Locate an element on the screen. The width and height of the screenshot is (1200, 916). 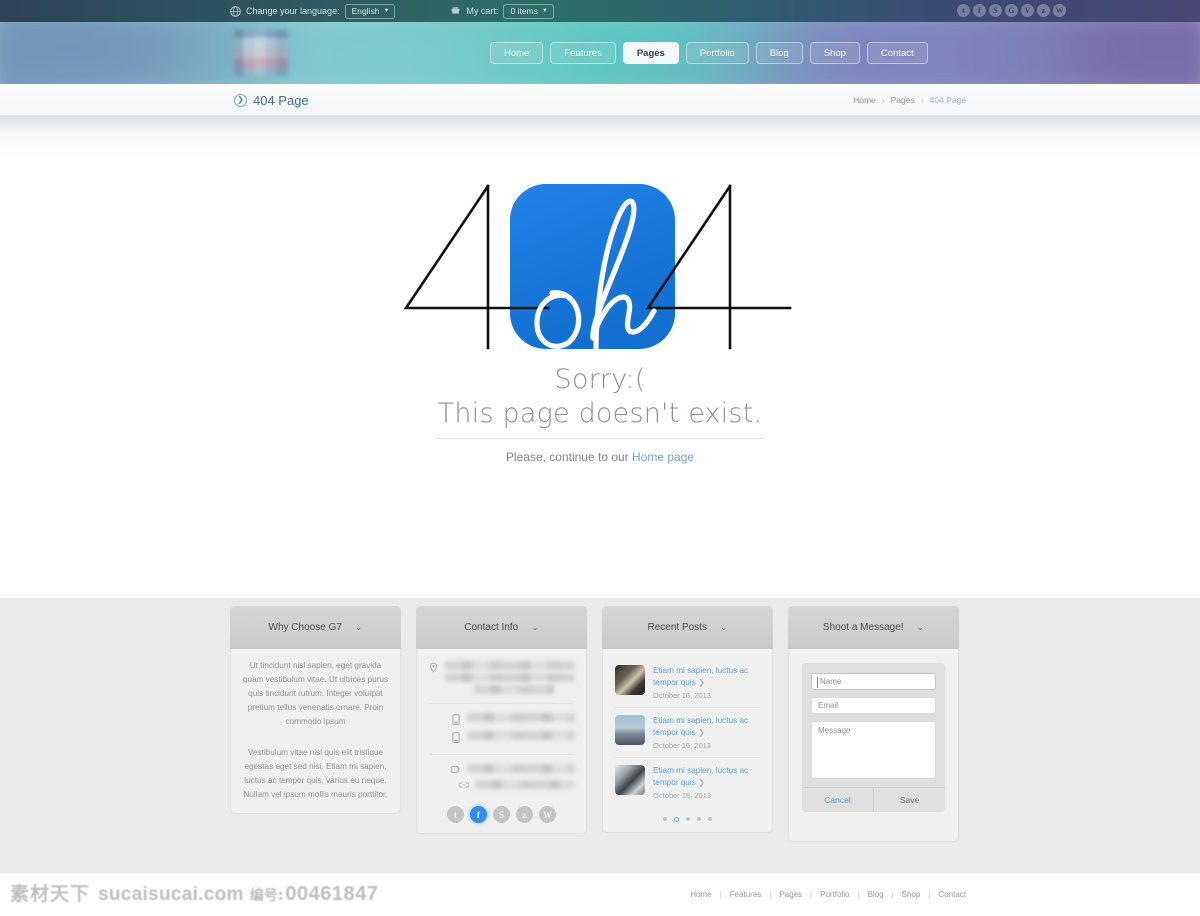
contact-phone-1-redacted is located at coordinates (521, 717).